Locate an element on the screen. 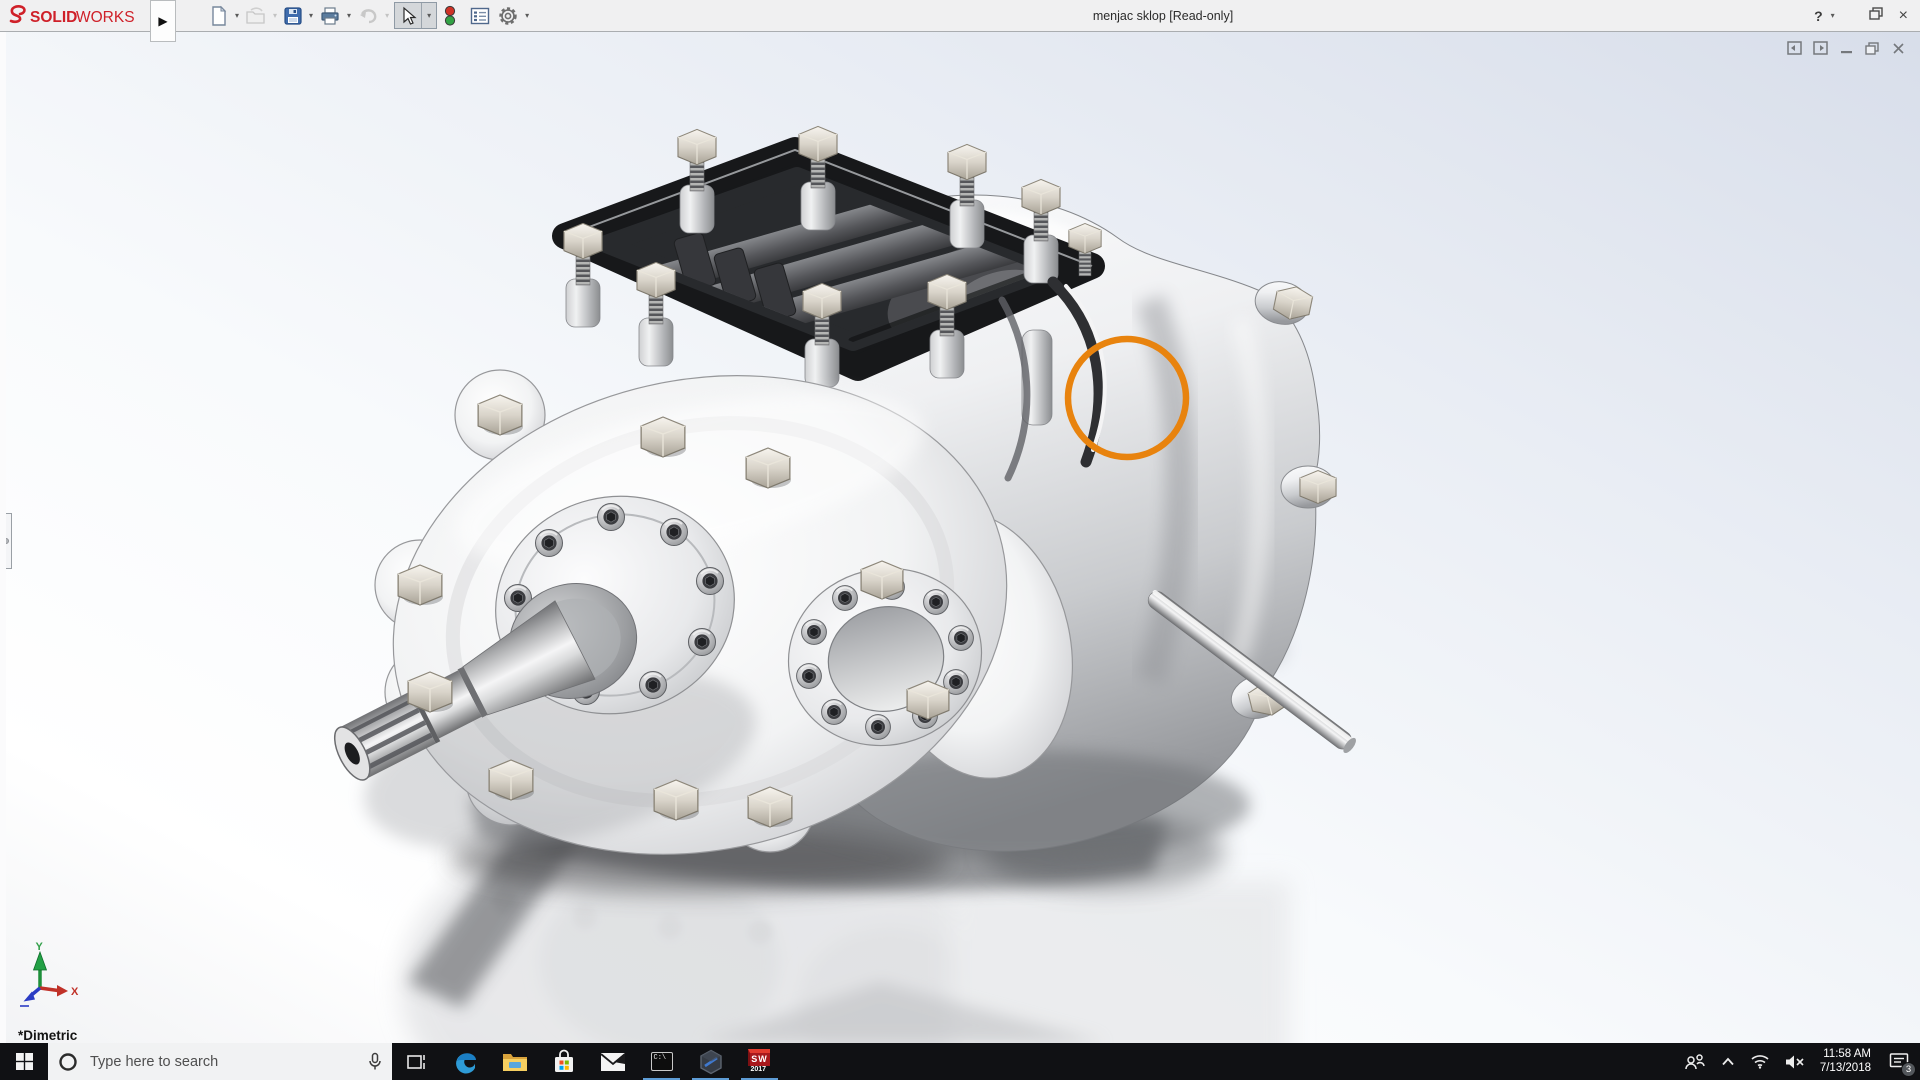 The width and height of the screenshot is (1920, 1080). cortana-icon is located at coordinates (68, 1061).